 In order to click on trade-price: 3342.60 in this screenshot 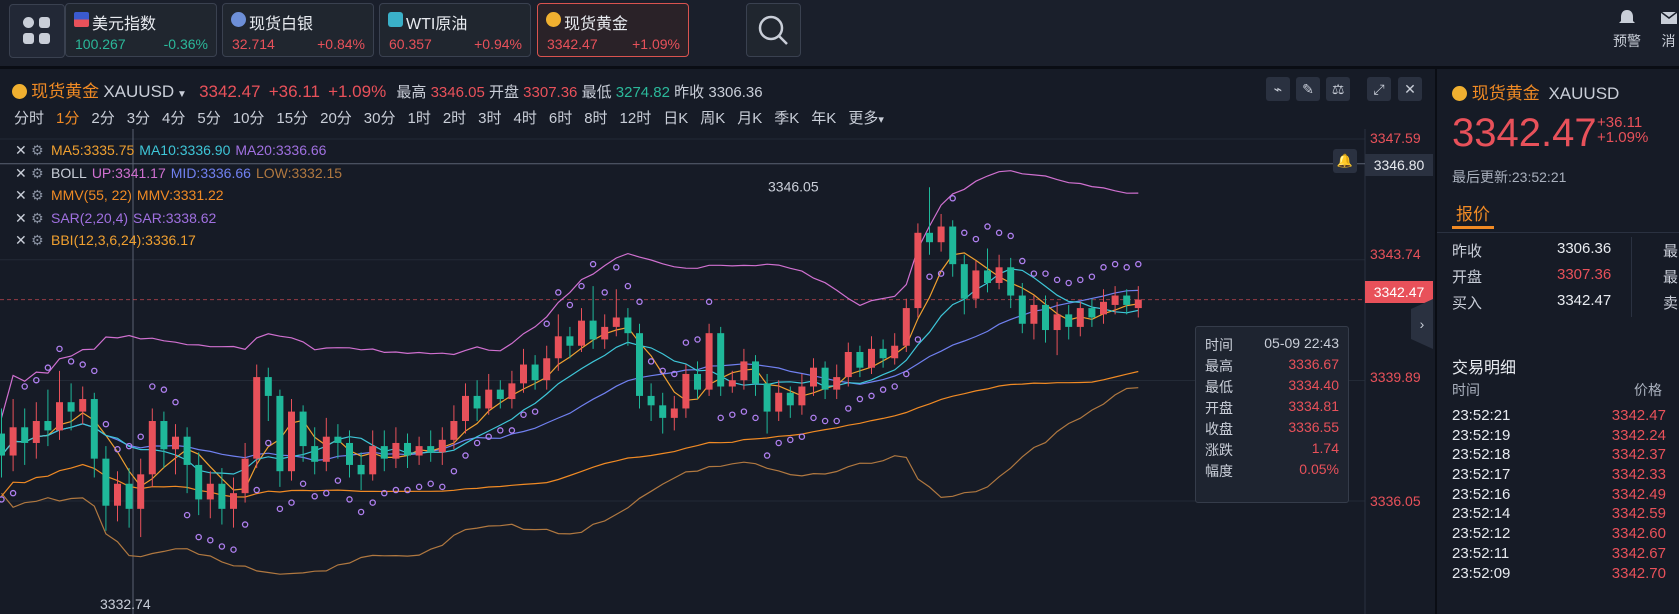, I will do `click(1638, 534)`.